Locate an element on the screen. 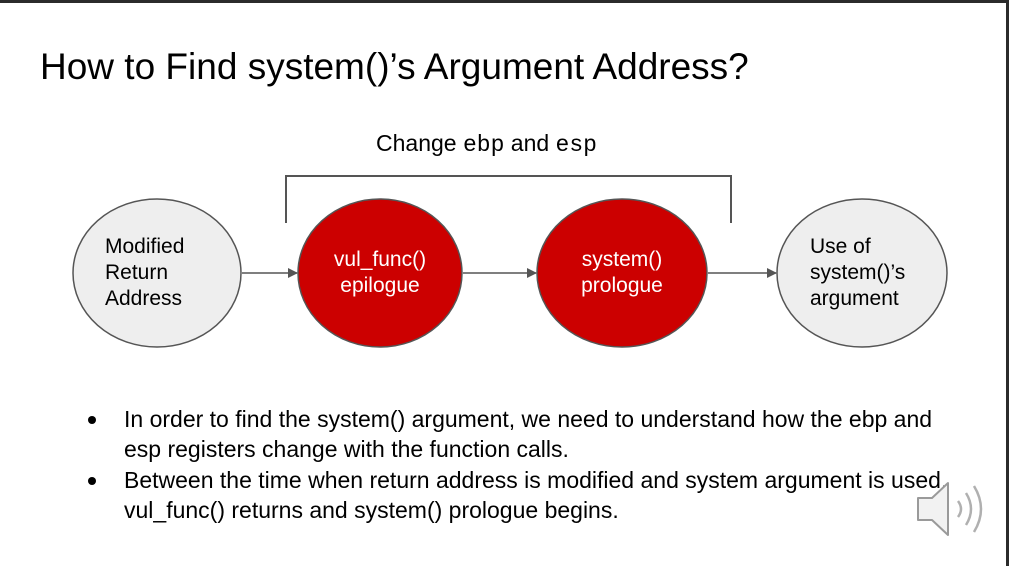 The height and width of the screenshot is (566, 1009). node-text-use-of-argument: Use of system()’s argument is located at coordinates (858, 272).